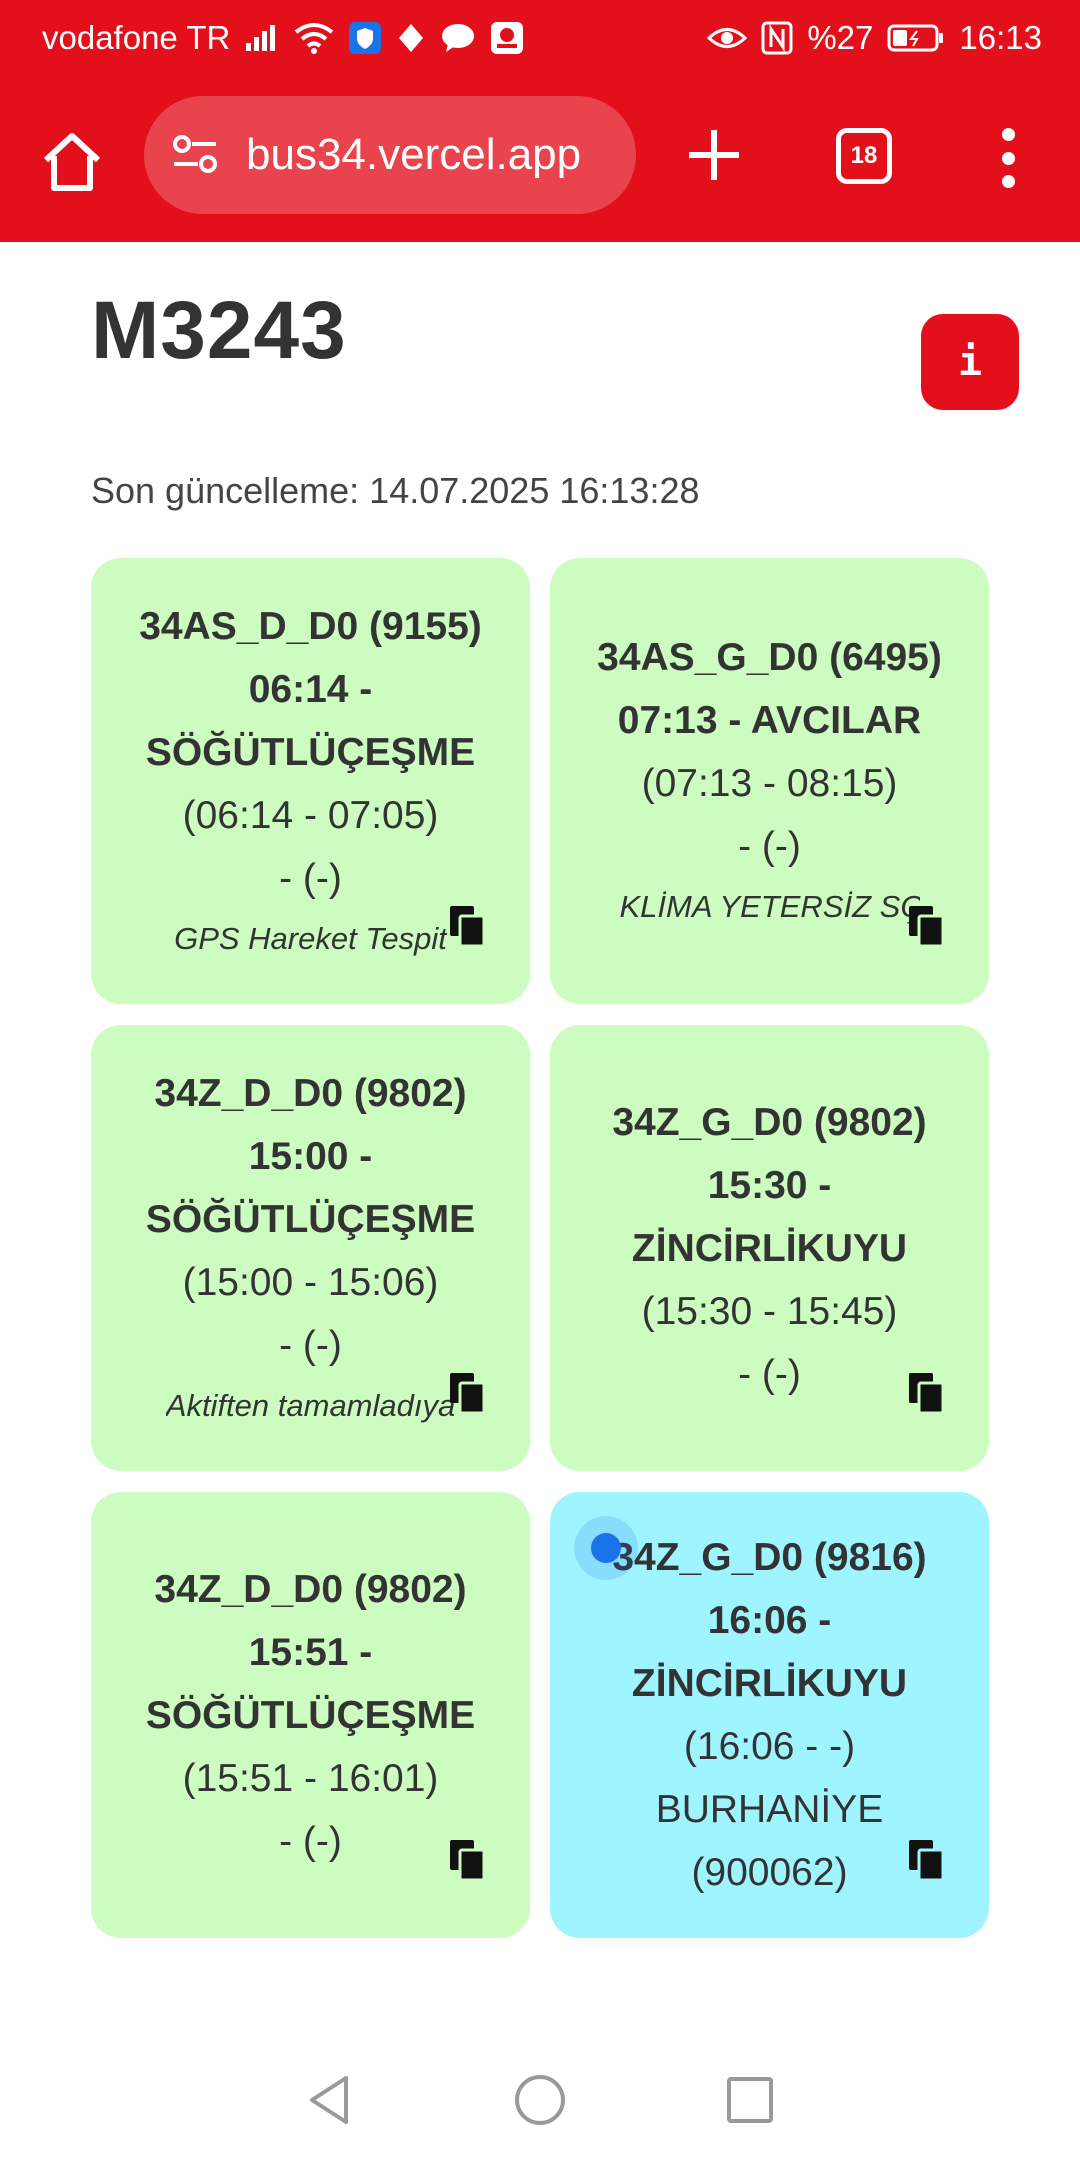 The width and height of the screenshot is (1080, 2160). I want to click on url-text: bus34.vercel.app, so click(414, 154).